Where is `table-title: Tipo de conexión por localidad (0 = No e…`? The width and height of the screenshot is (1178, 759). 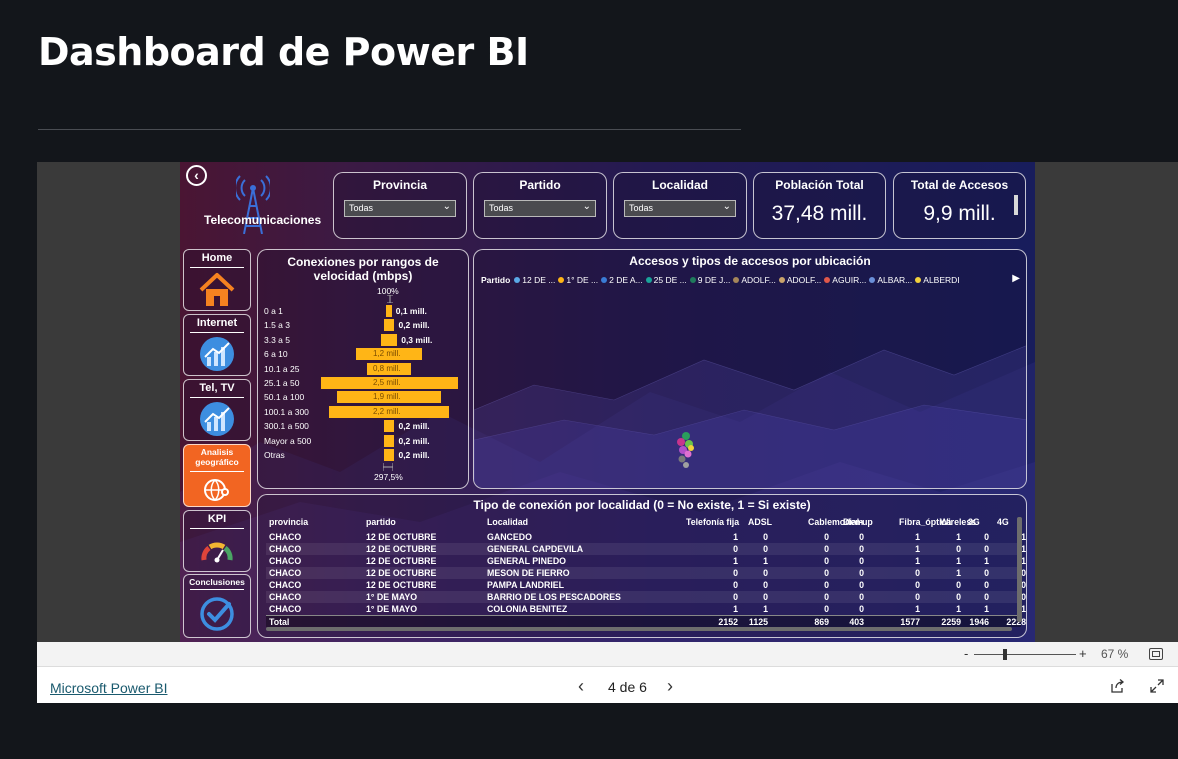
table-title: Tipo de conexión por localidad (0 = No e… is located at coordinates (642, 505).